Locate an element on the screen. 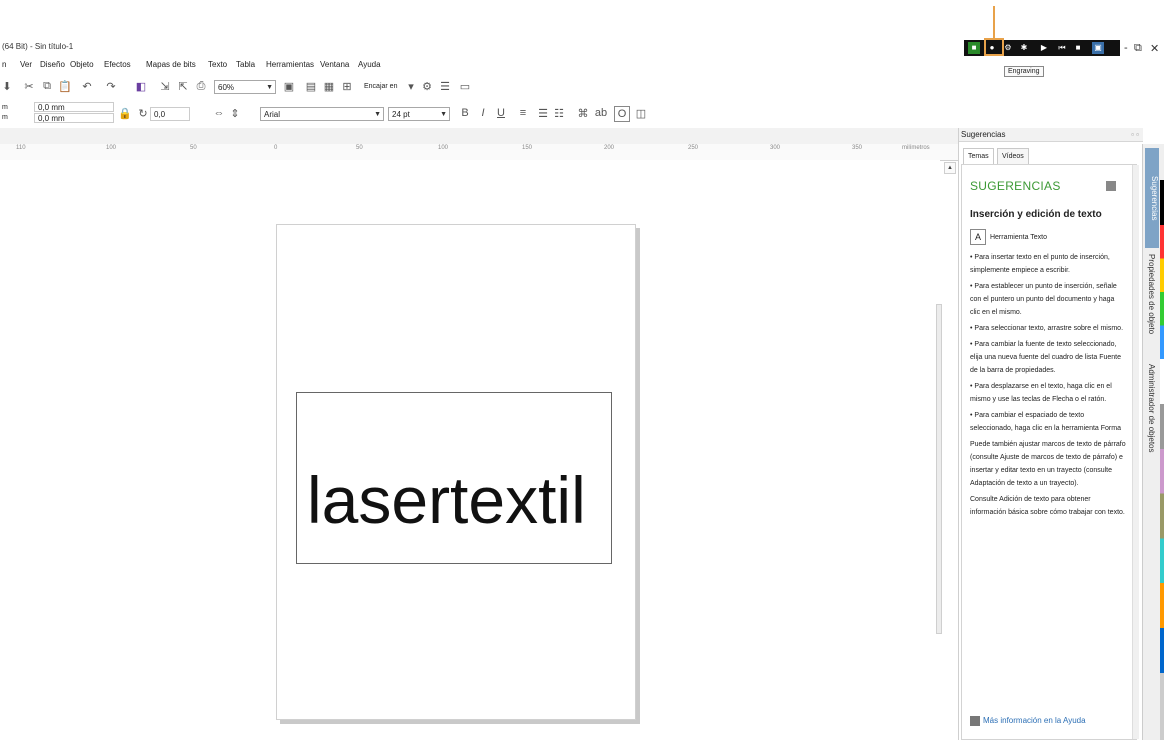 This screenshot has height=740, width=1164. save-icon: ⬇ is located at coordinates (7, 86).